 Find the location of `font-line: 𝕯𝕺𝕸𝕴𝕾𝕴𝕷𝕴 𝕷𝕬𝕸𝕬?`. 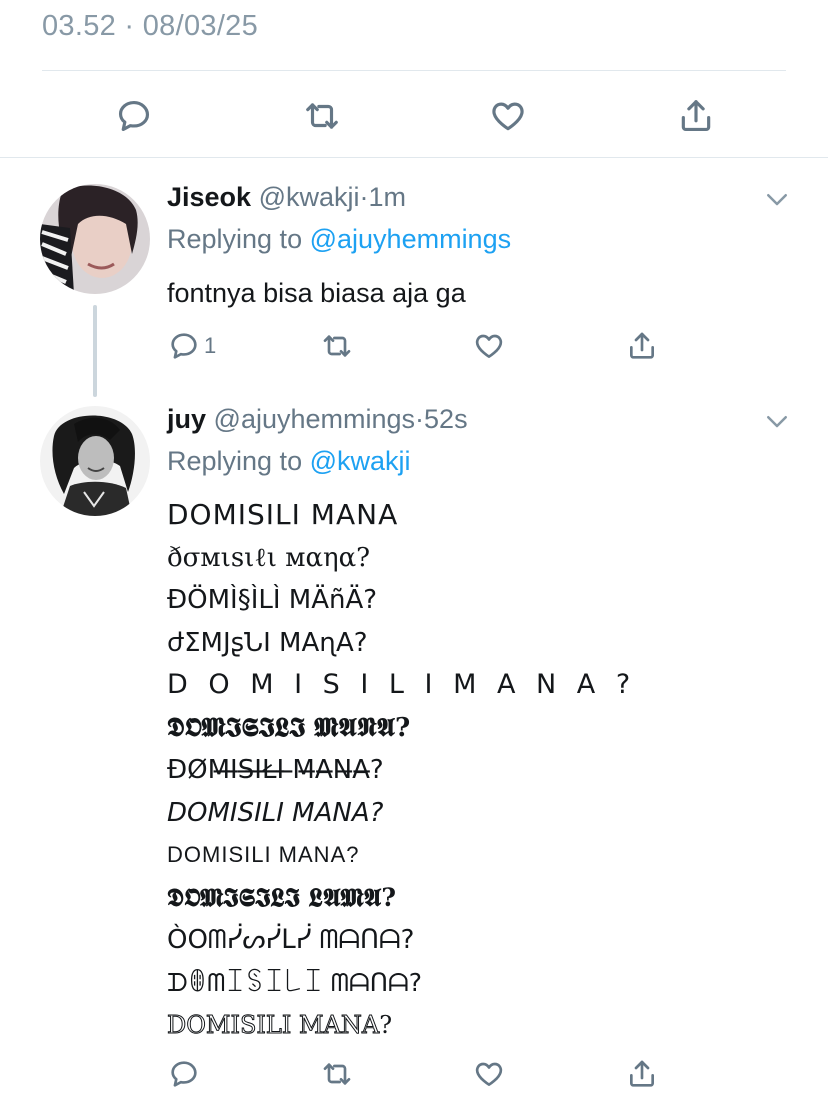

font-line: 𝕯𝕺𝕸𝕴𝕾𝕴𝕷𝕴 𝕷𝕬𝕸𝕬? is located at coordinates (281, 897).